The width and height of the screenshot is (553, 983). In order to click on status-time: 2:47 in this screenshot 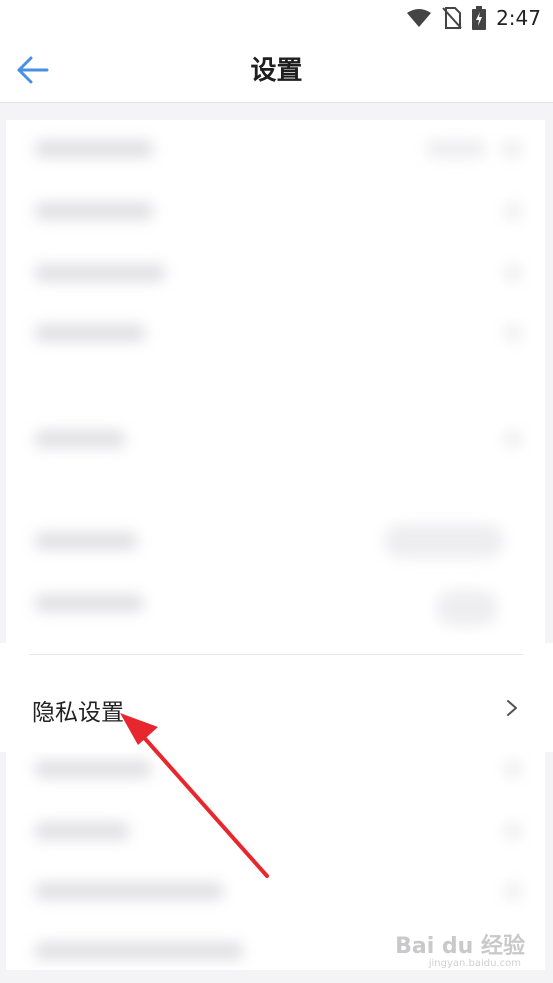, I will do `click(518, 18)`.